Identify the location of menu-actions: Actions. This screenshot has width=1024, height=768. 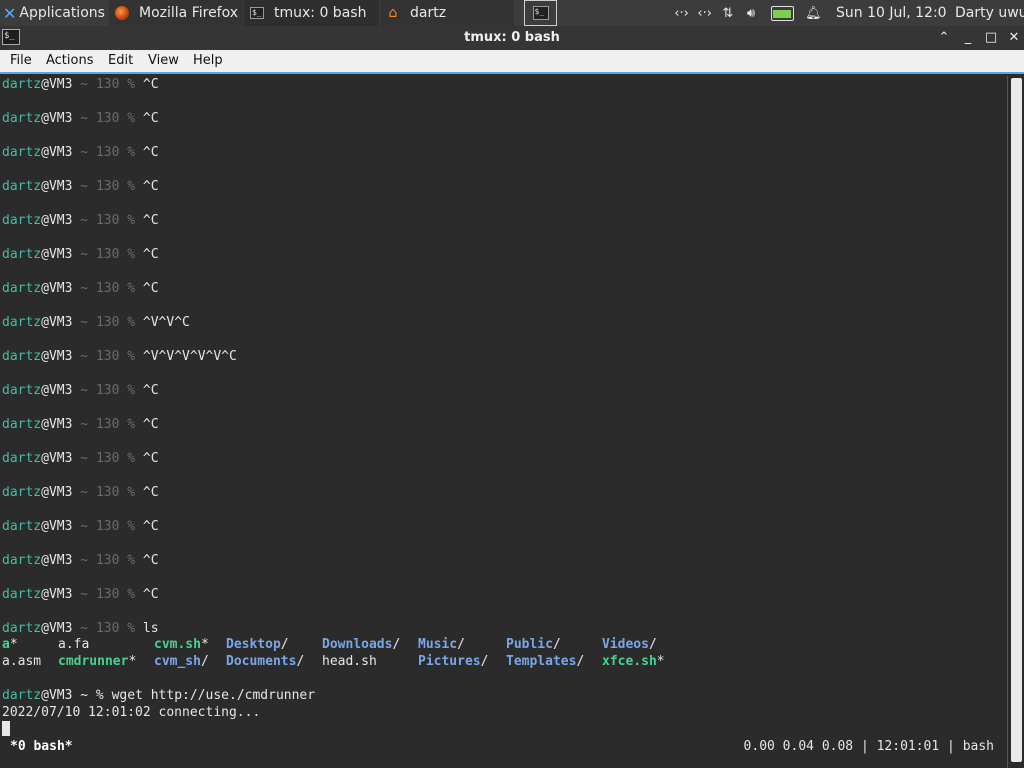
(70, 60).